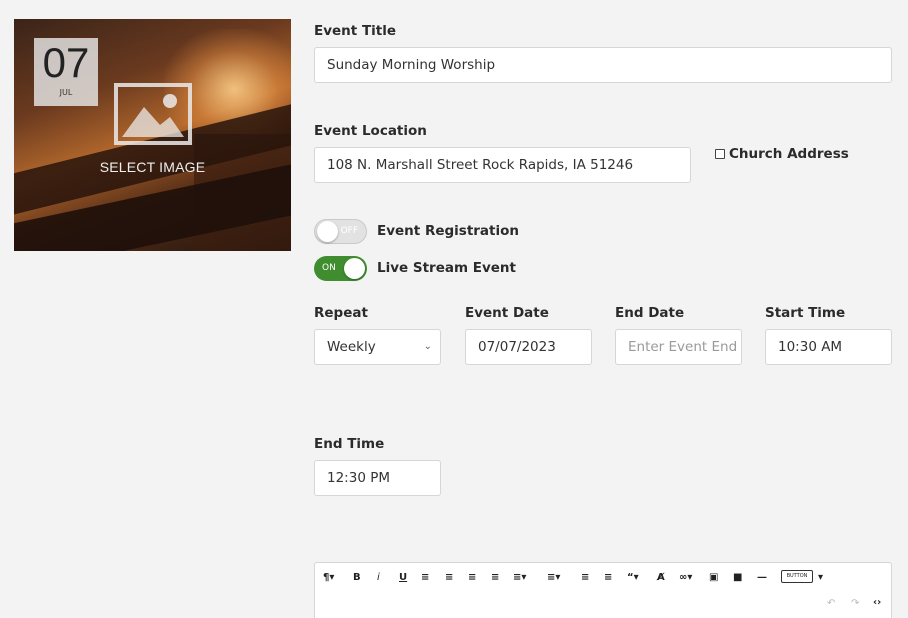  I want to click on date-month: JUL, so click(66, 92).